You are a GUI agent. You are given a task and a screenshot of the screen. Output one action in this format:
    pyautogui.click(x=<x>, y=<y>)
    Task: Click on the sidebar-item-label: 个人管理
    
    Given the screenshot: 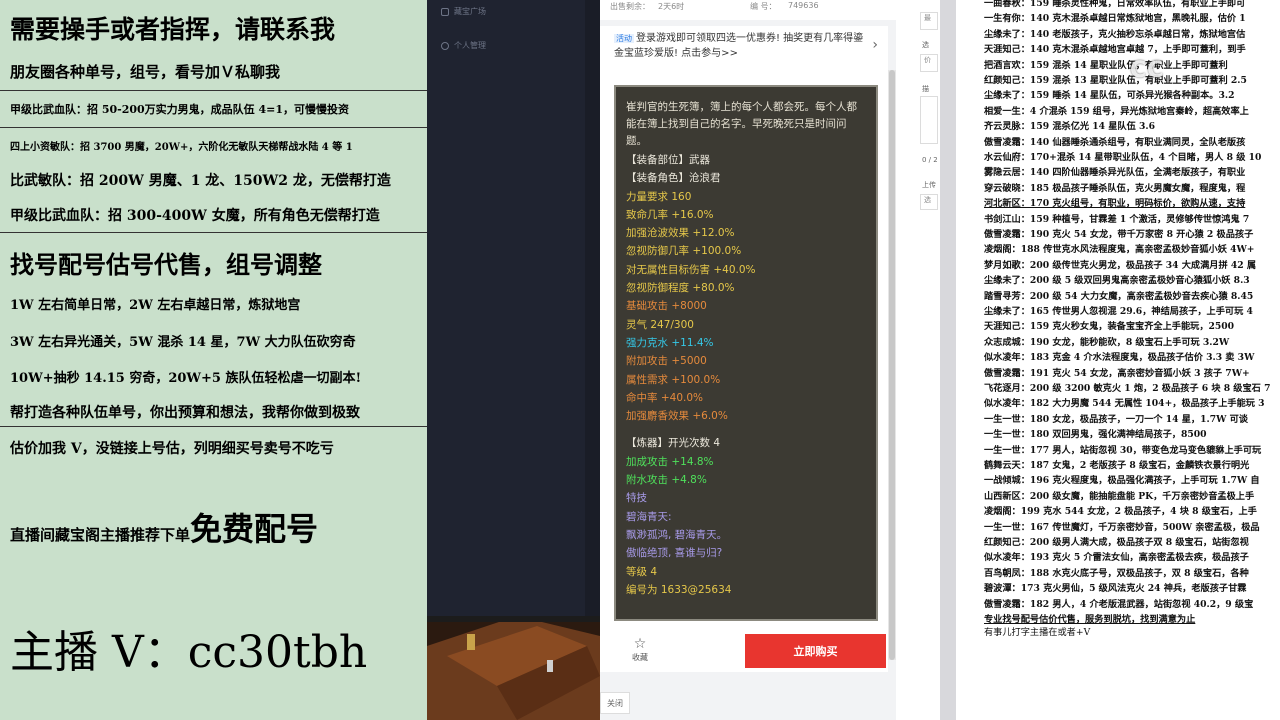 What is the action you would take?
    pyautogui.click(x=470, y=45)
    